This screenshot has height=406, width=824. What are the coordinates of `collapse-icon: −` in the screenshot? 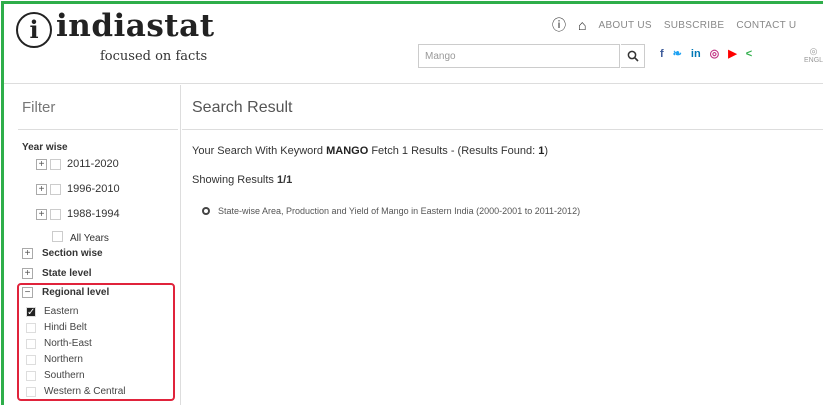 It's located at (27, 292).